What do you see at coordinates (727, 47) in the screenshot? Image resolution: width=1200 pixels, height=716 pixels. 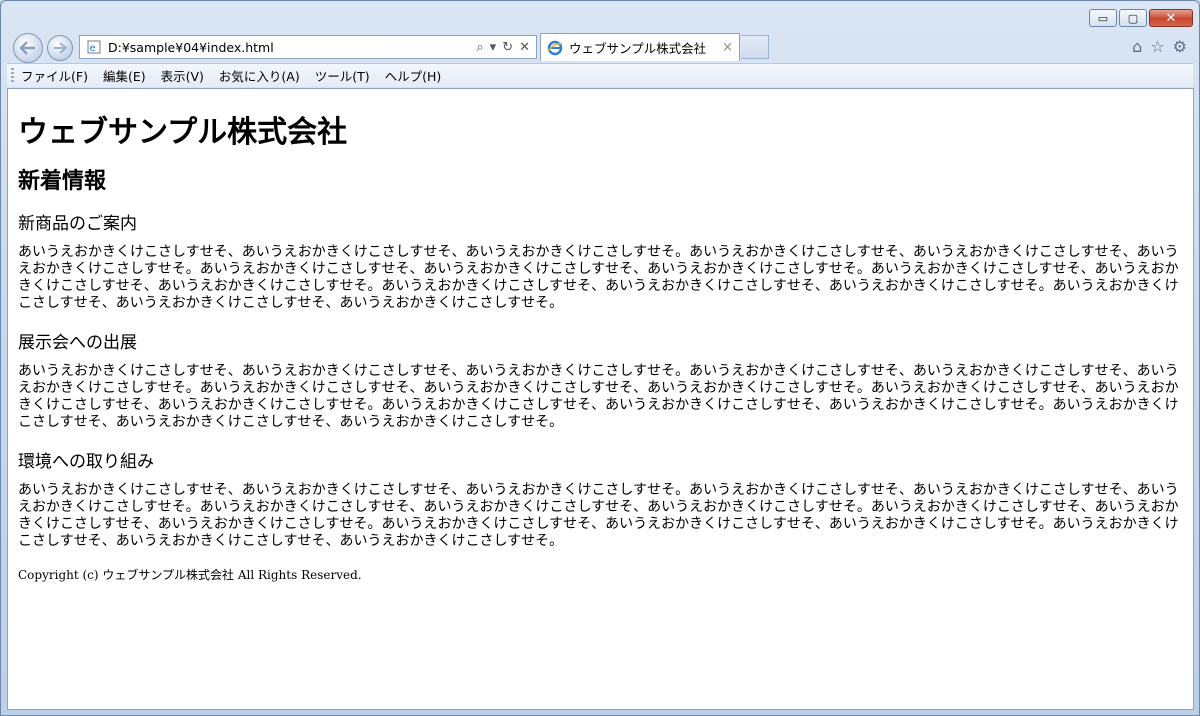 I see `tab-close-icon: ×` at bounding box center [727, 47].